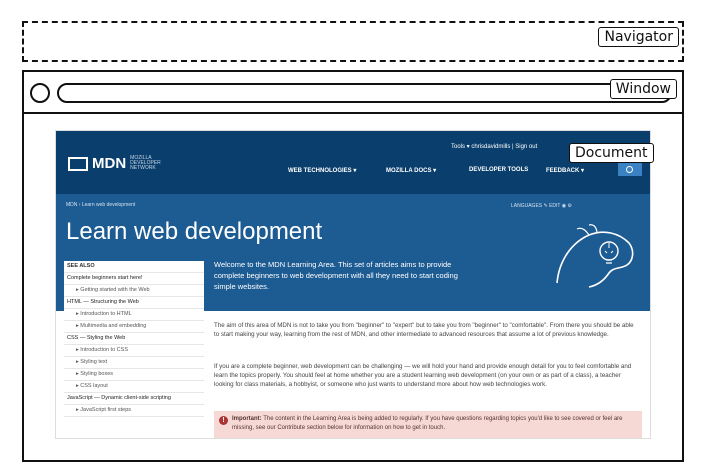 The width and height of the screenshot is (717, 469). Describe the element at coordinates (40, 93) in the screenshot. I see `window-control-icon` at that location.